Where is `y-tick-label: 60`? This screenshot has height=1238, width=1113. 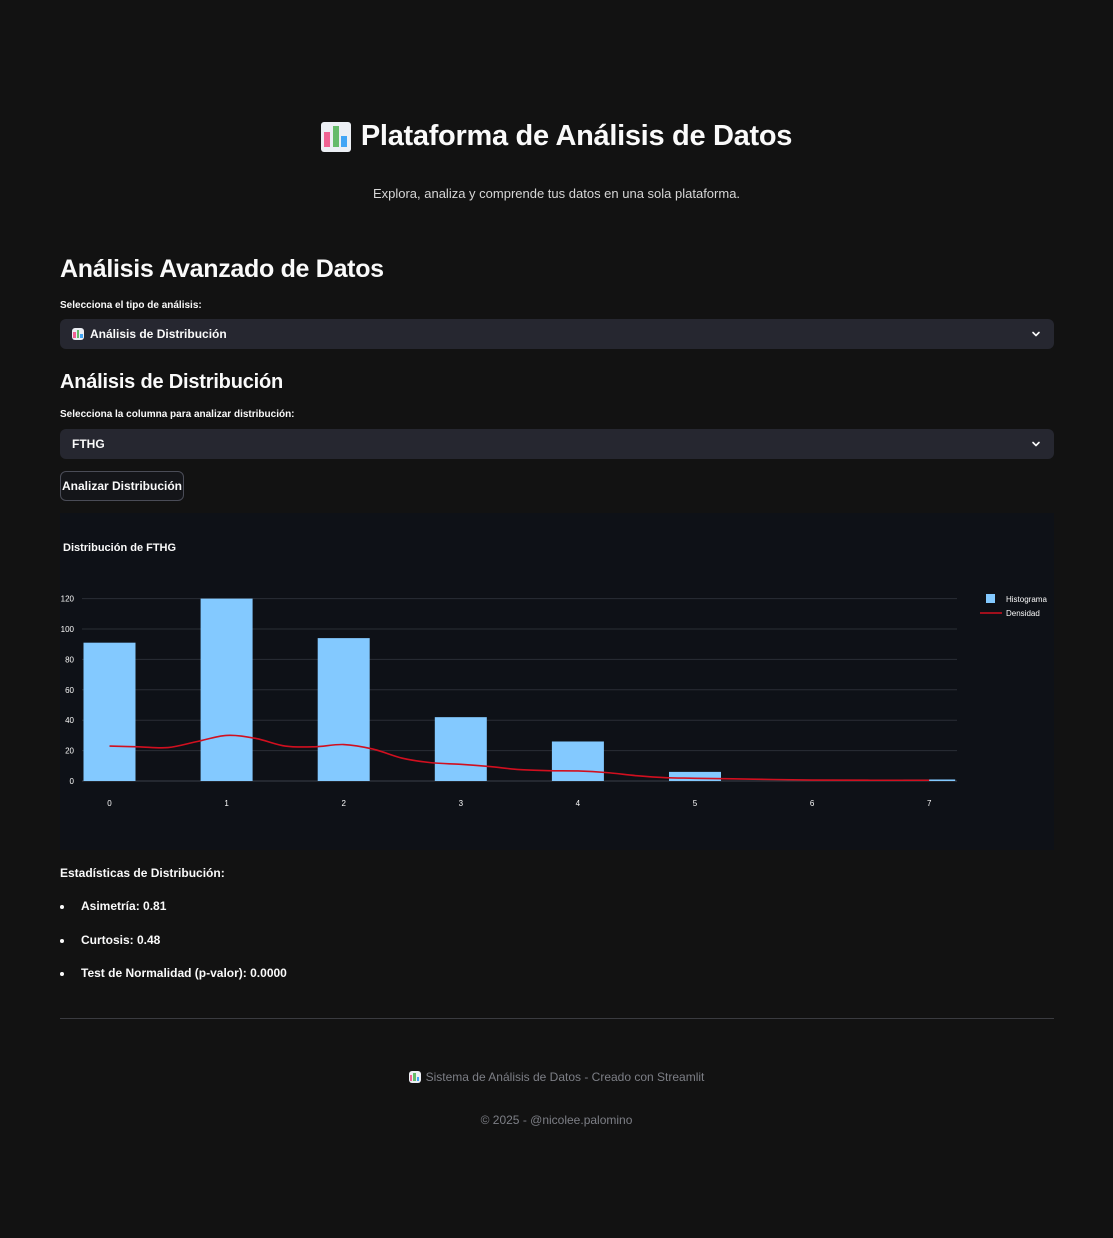 y-tick-label: 60 is located at coordinates (69, 690).